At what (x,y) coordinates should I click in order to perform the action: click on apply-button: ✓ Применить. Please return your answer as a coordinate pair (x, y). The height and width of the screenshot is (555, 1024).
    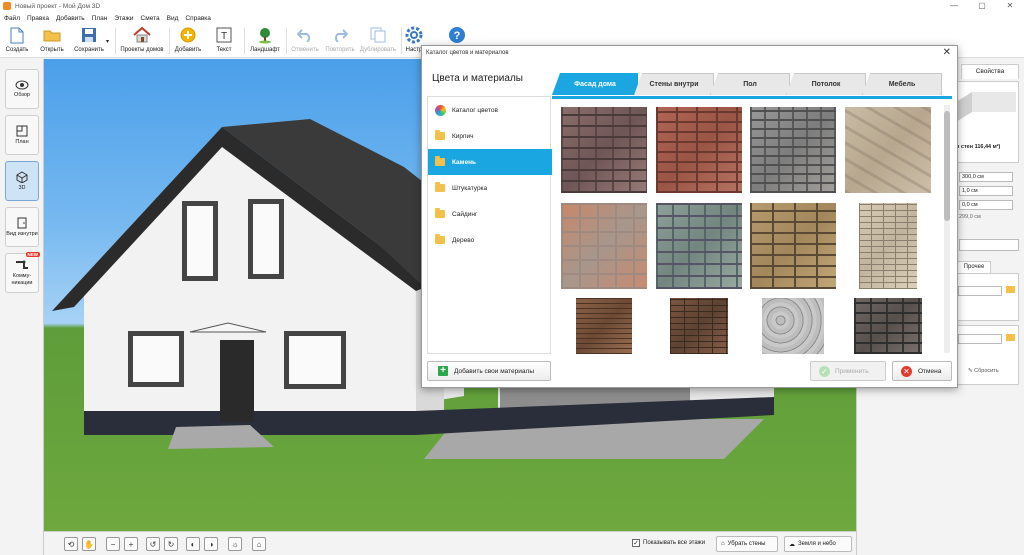
    Looking at the image, I should click on (848, 371).